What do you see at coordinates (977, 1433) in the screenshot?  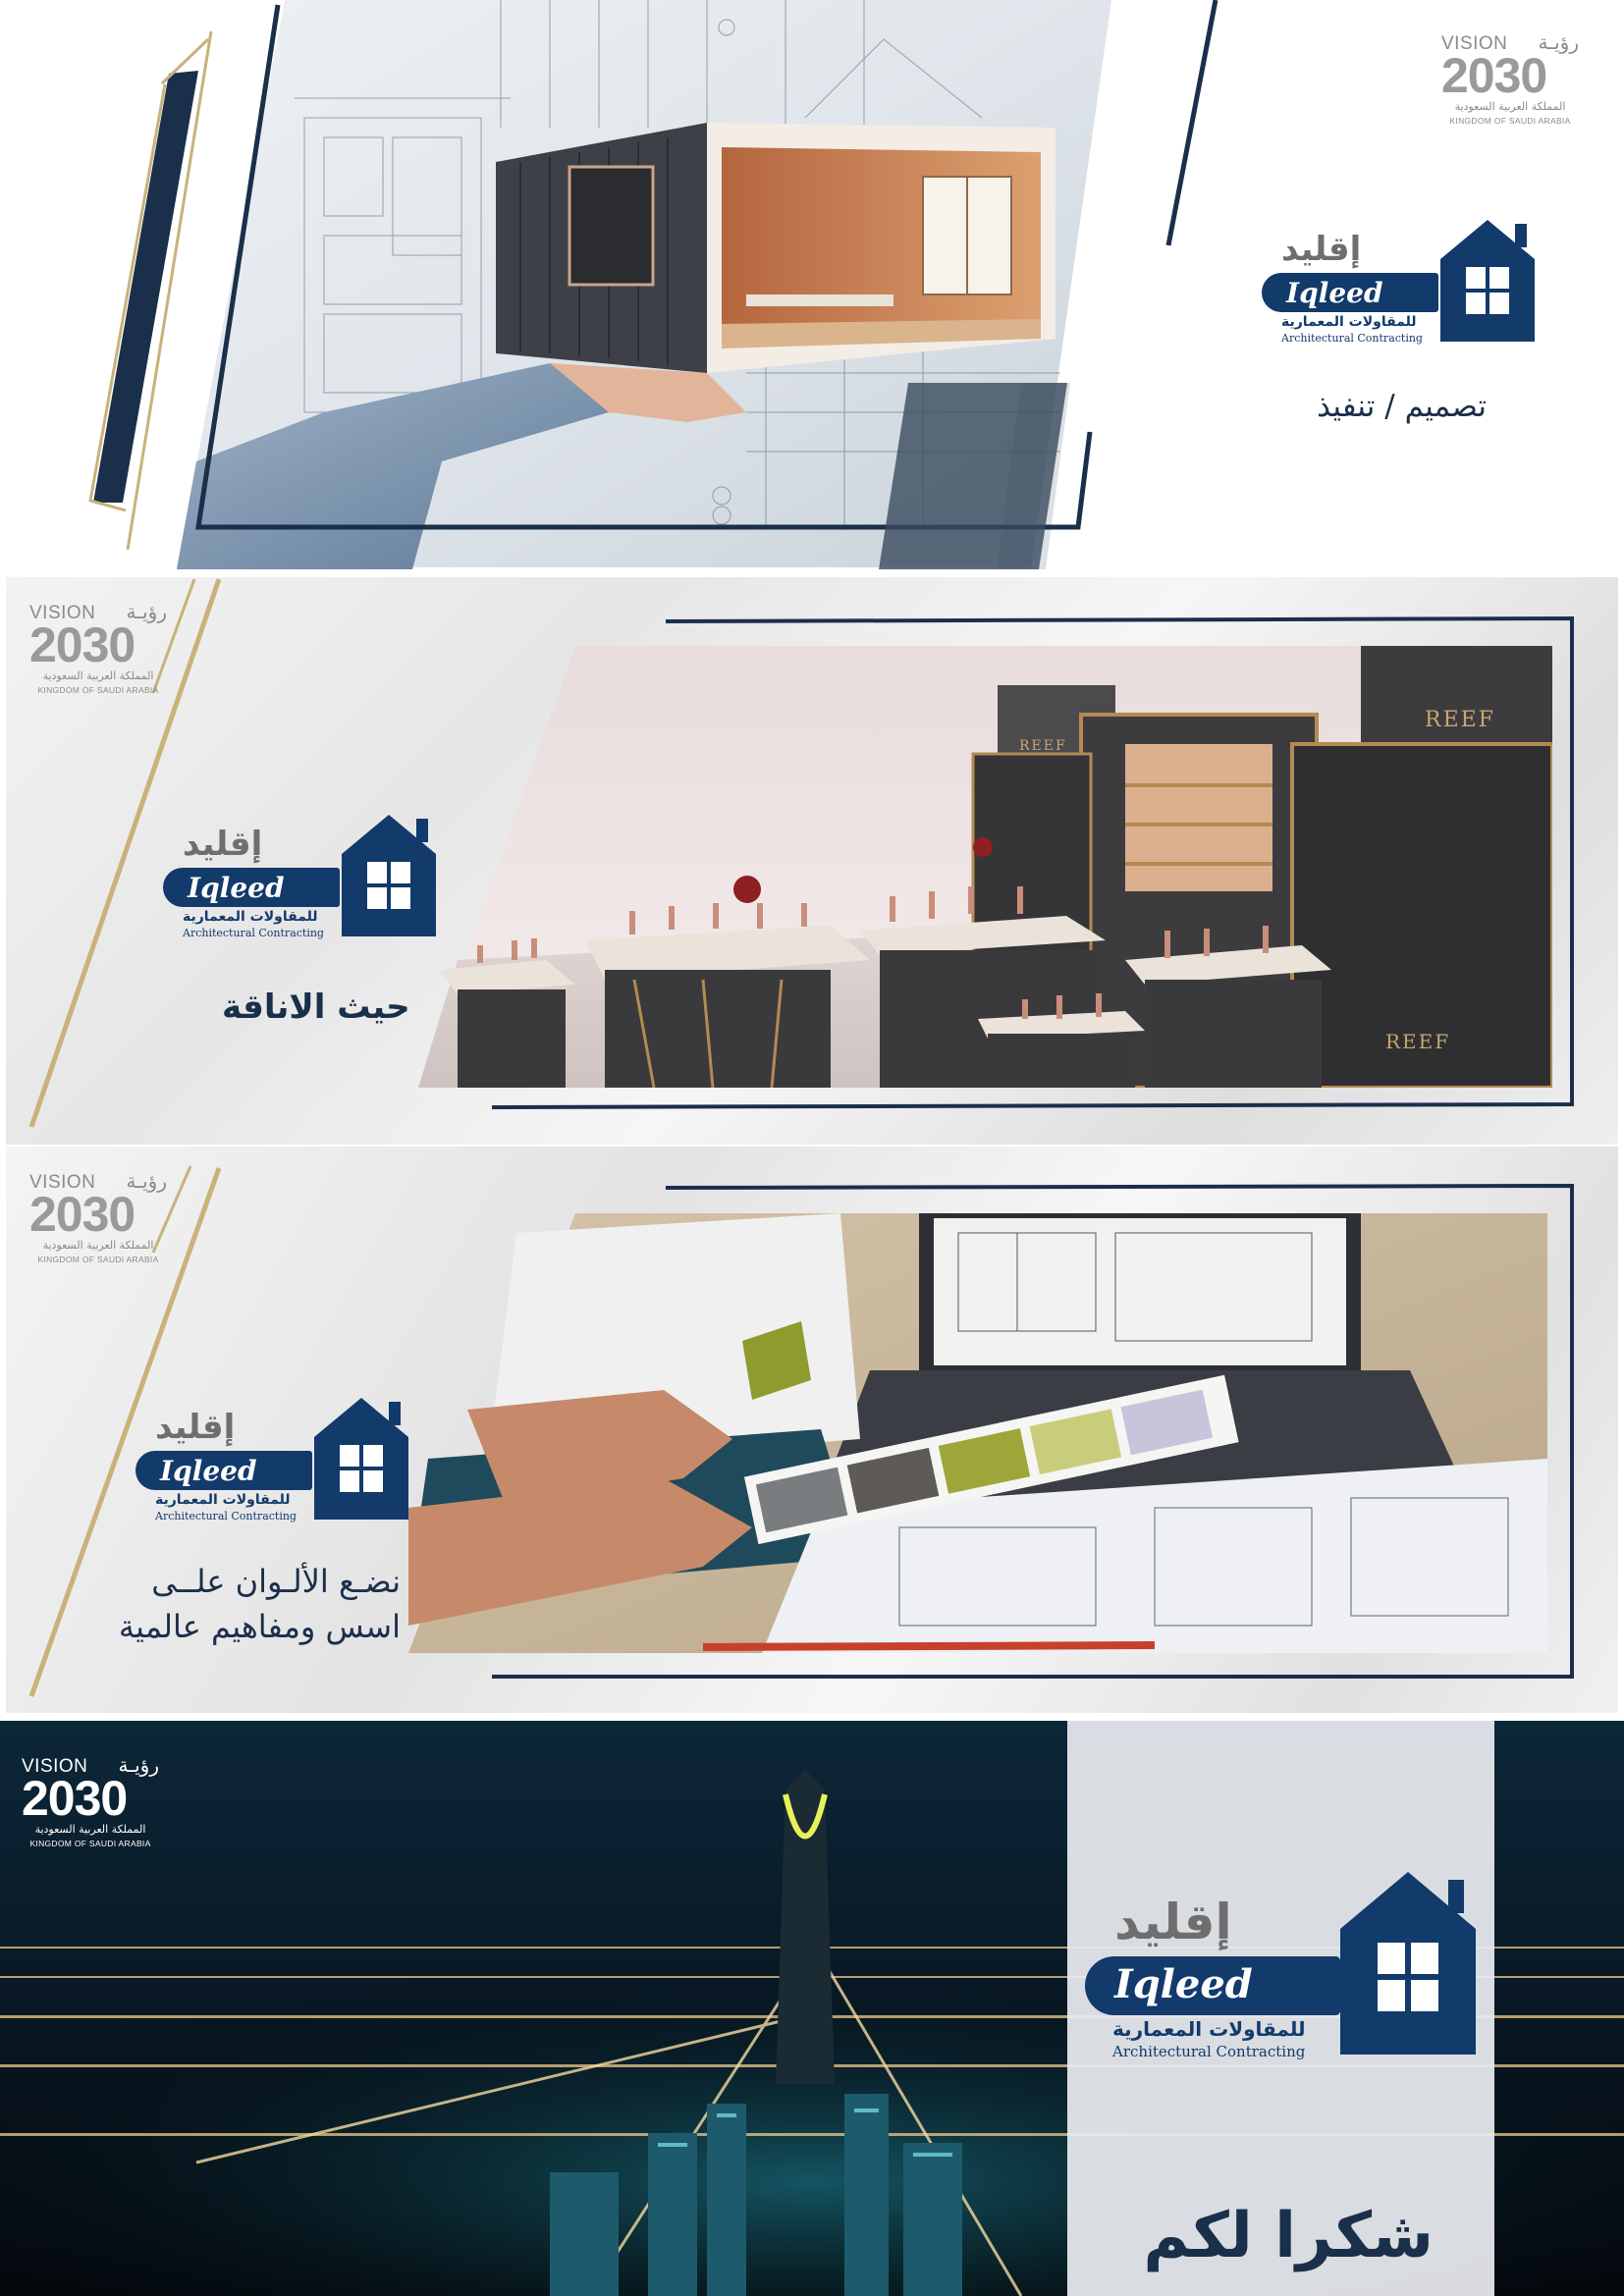 I see `color-swatch-image` at bounding box center [977, 1433].